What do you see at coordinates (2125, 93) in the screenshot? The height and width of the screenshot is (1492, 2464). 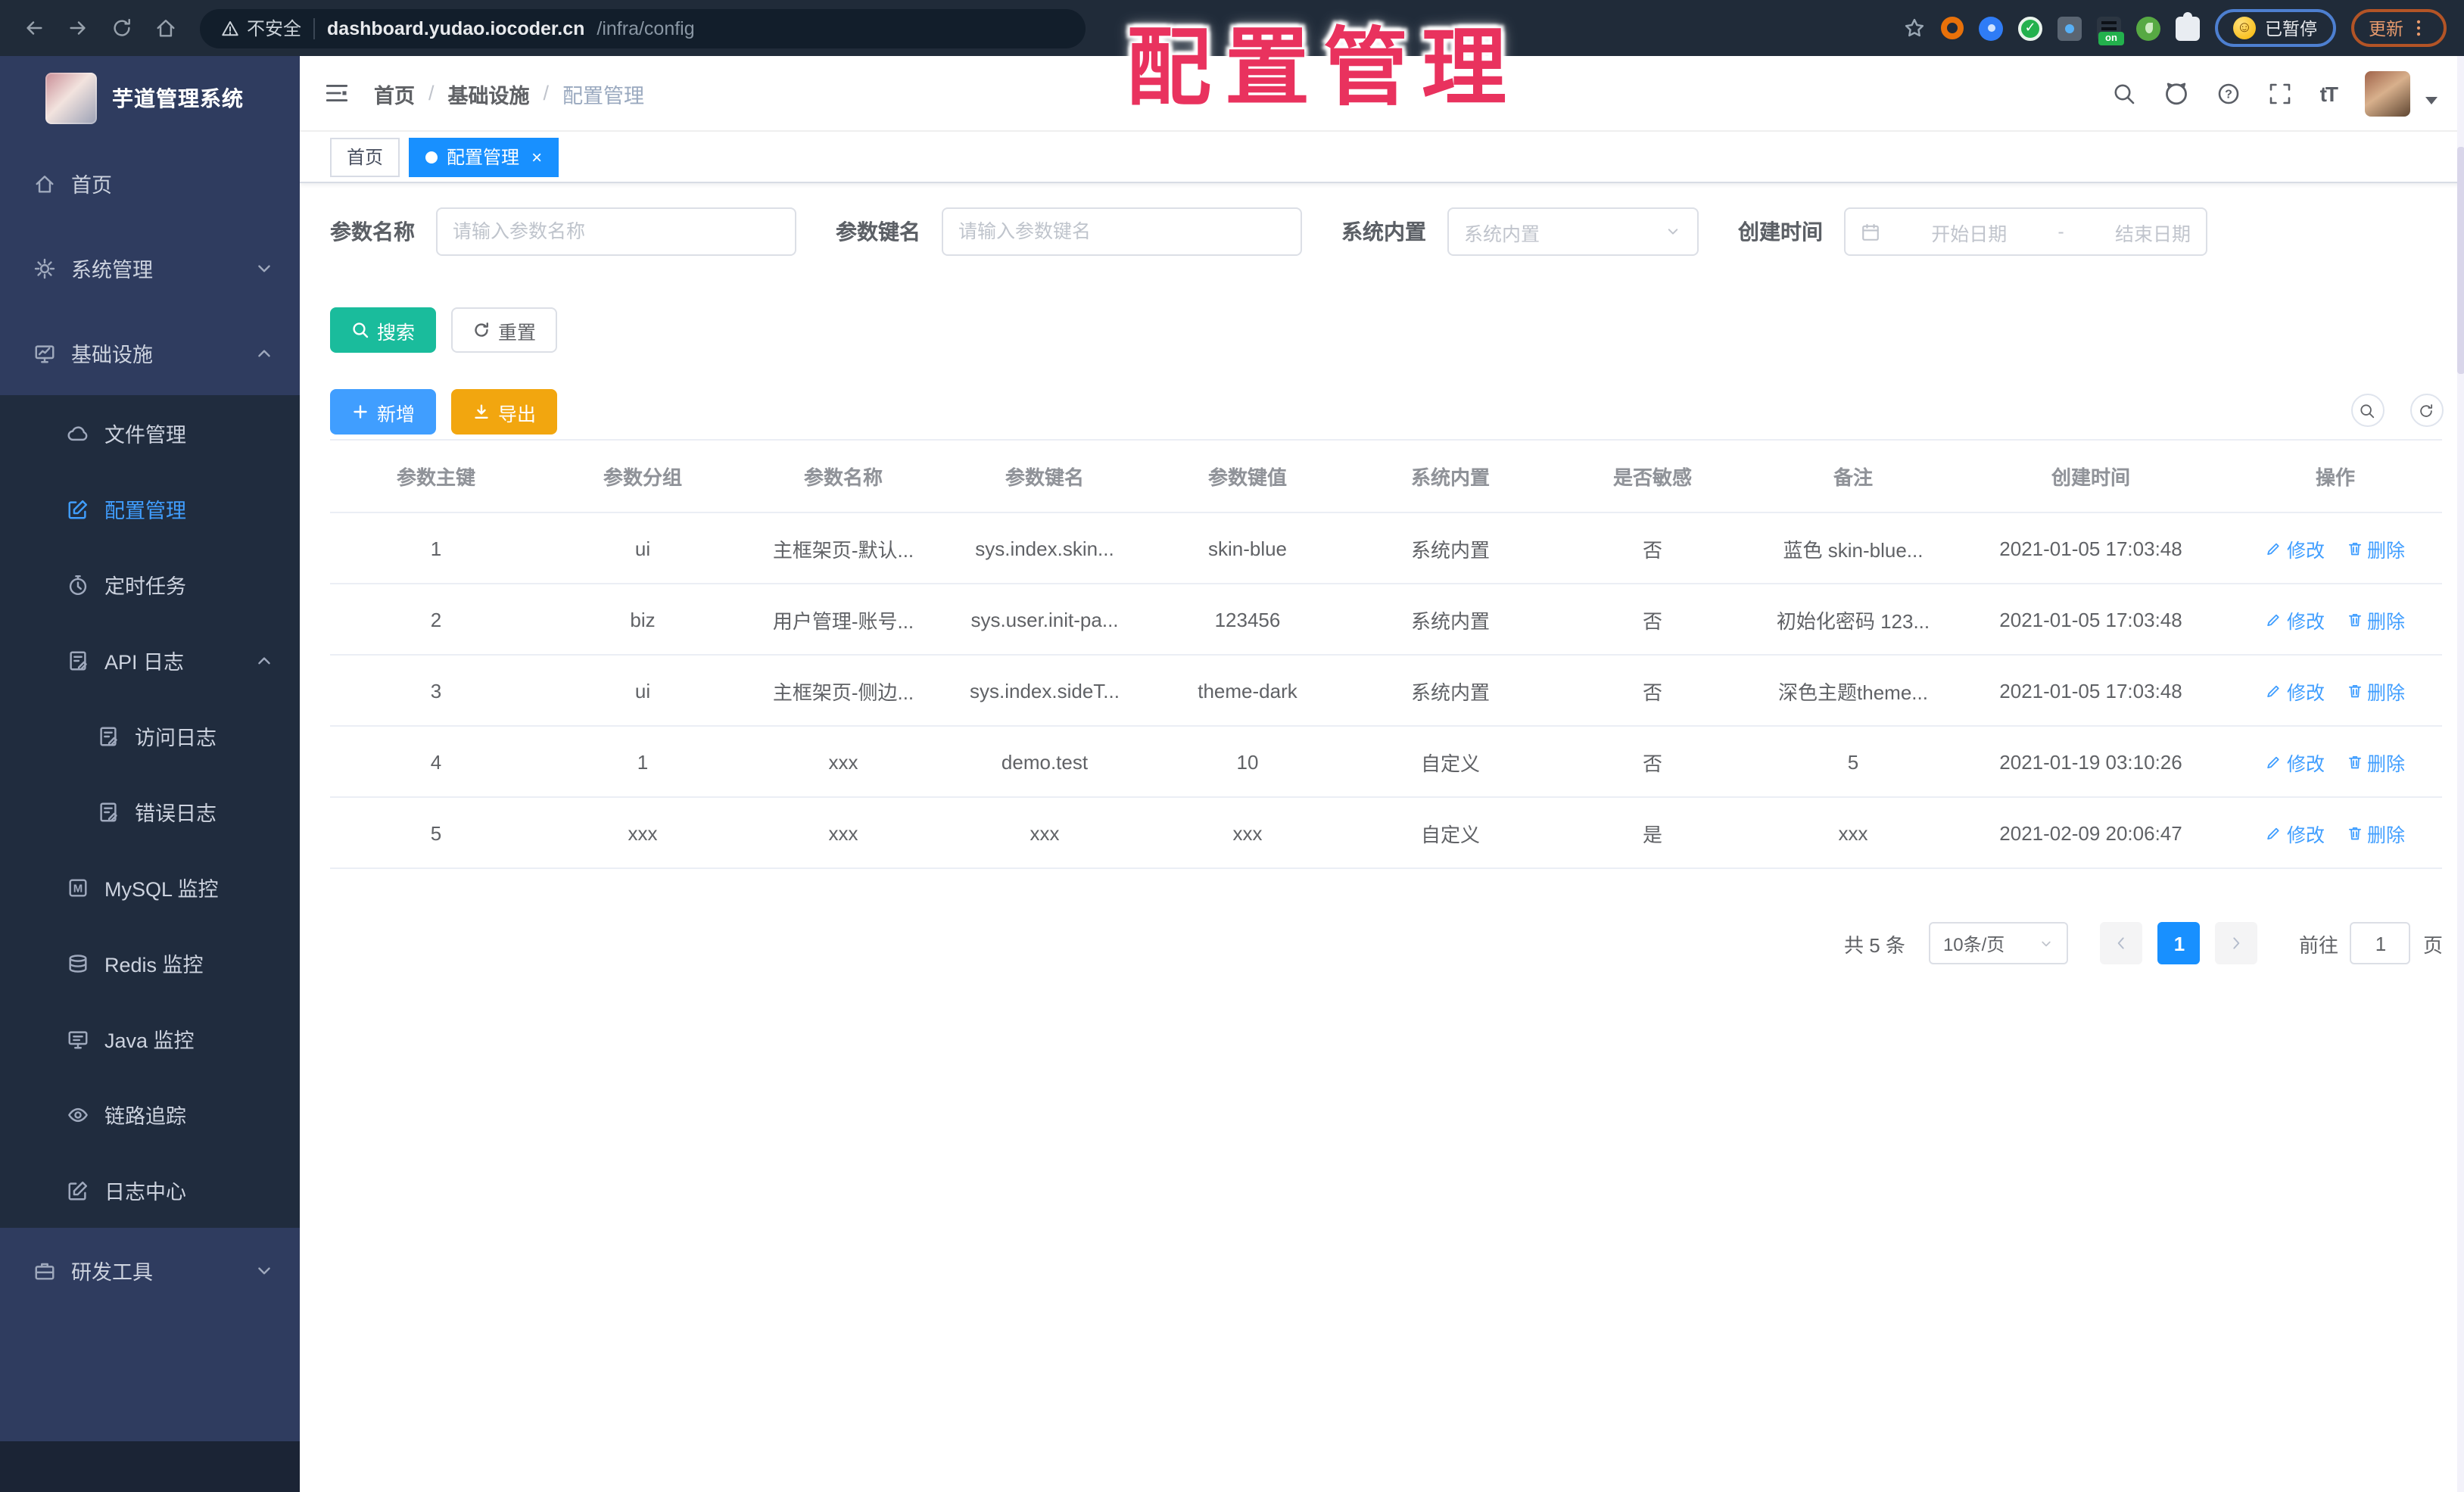 I see `search-icon` at bounding box center [2125, 93].